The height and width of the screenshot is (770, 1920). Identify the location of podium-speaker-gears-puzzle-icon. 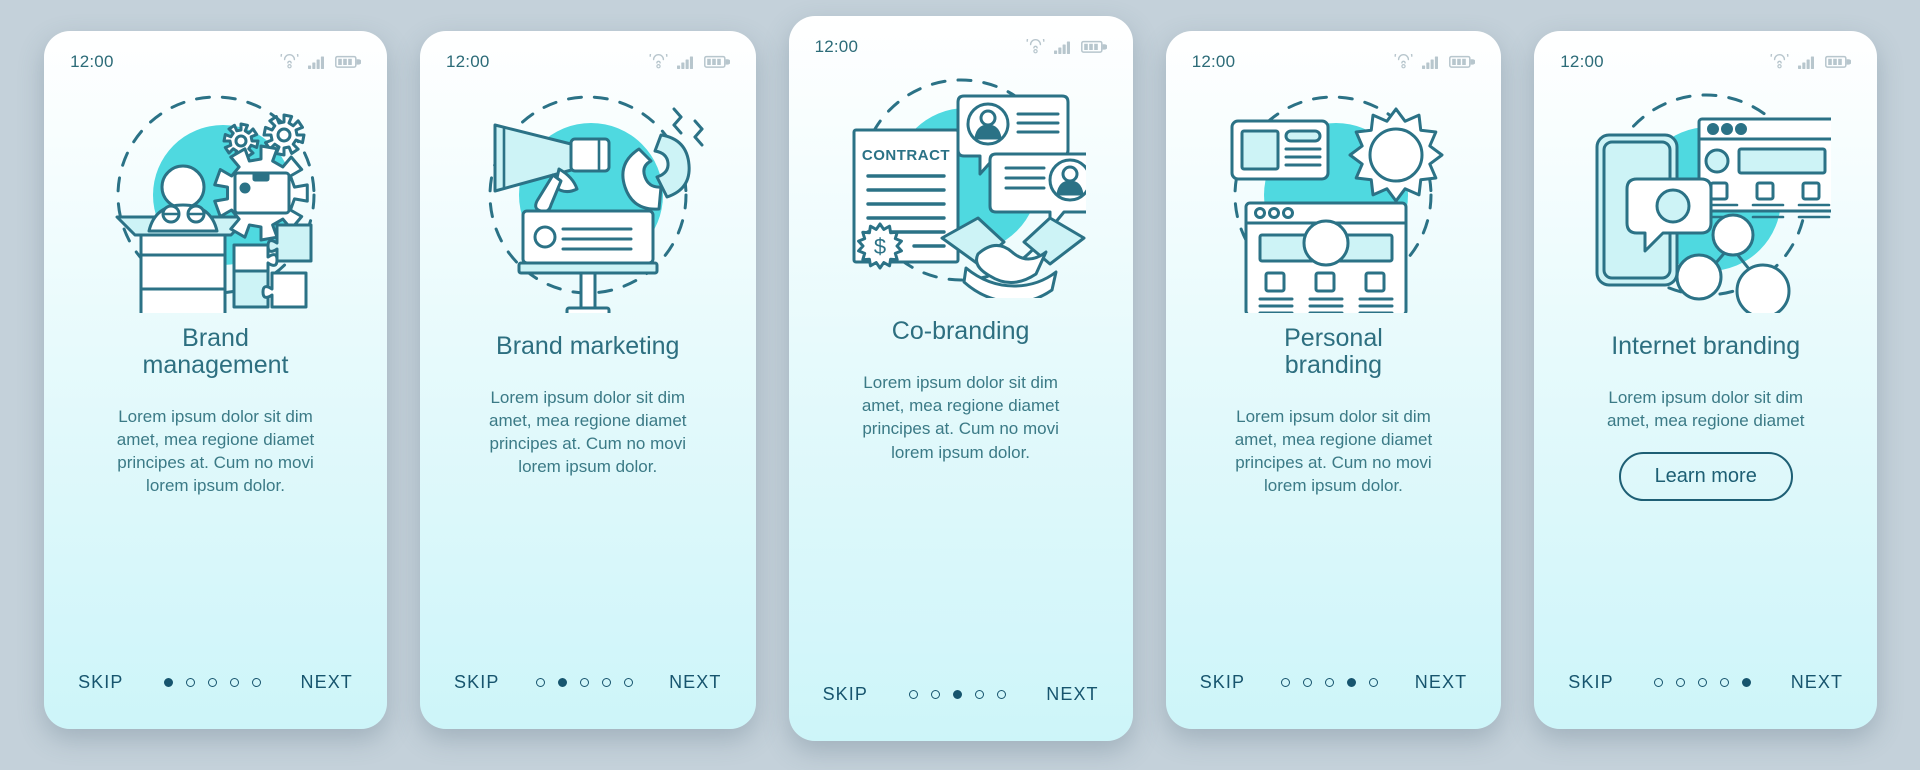
(215, 204).